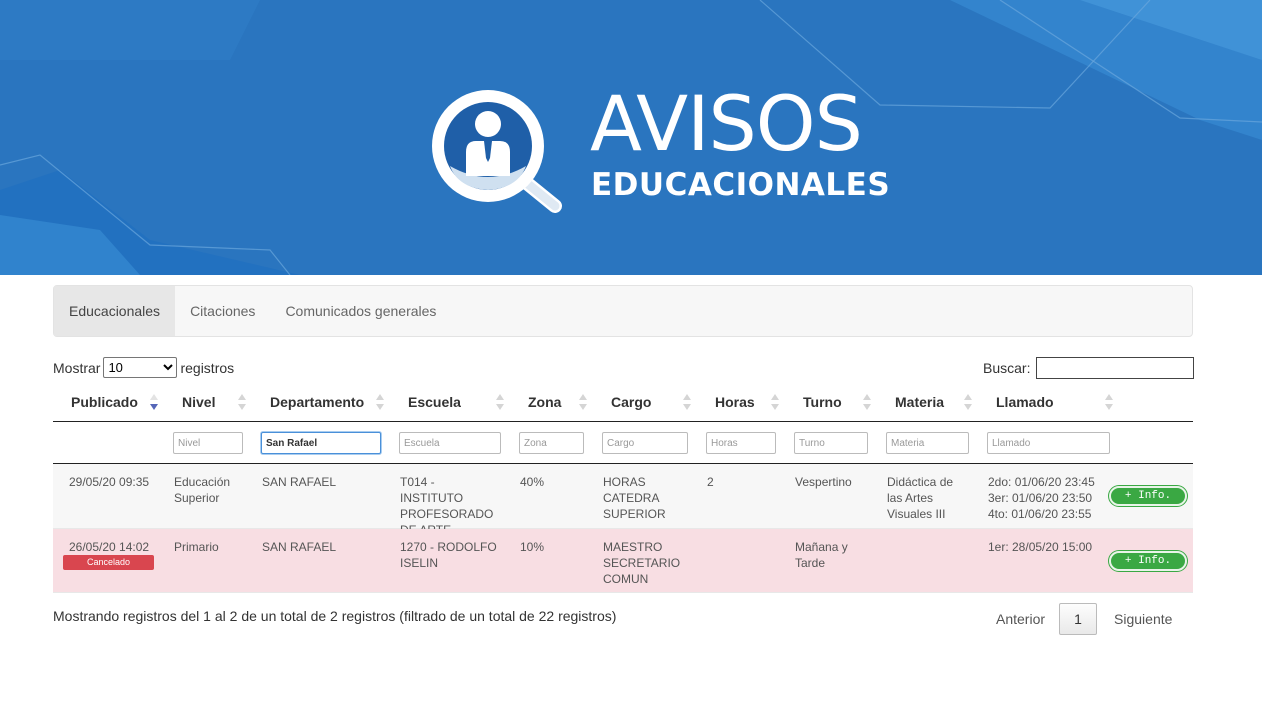 This screenshot has height=712, width=1262. Describe the element at coordinates (1020, 619) in the screenshot. I see `previous-page-button: Anterior` at that location.